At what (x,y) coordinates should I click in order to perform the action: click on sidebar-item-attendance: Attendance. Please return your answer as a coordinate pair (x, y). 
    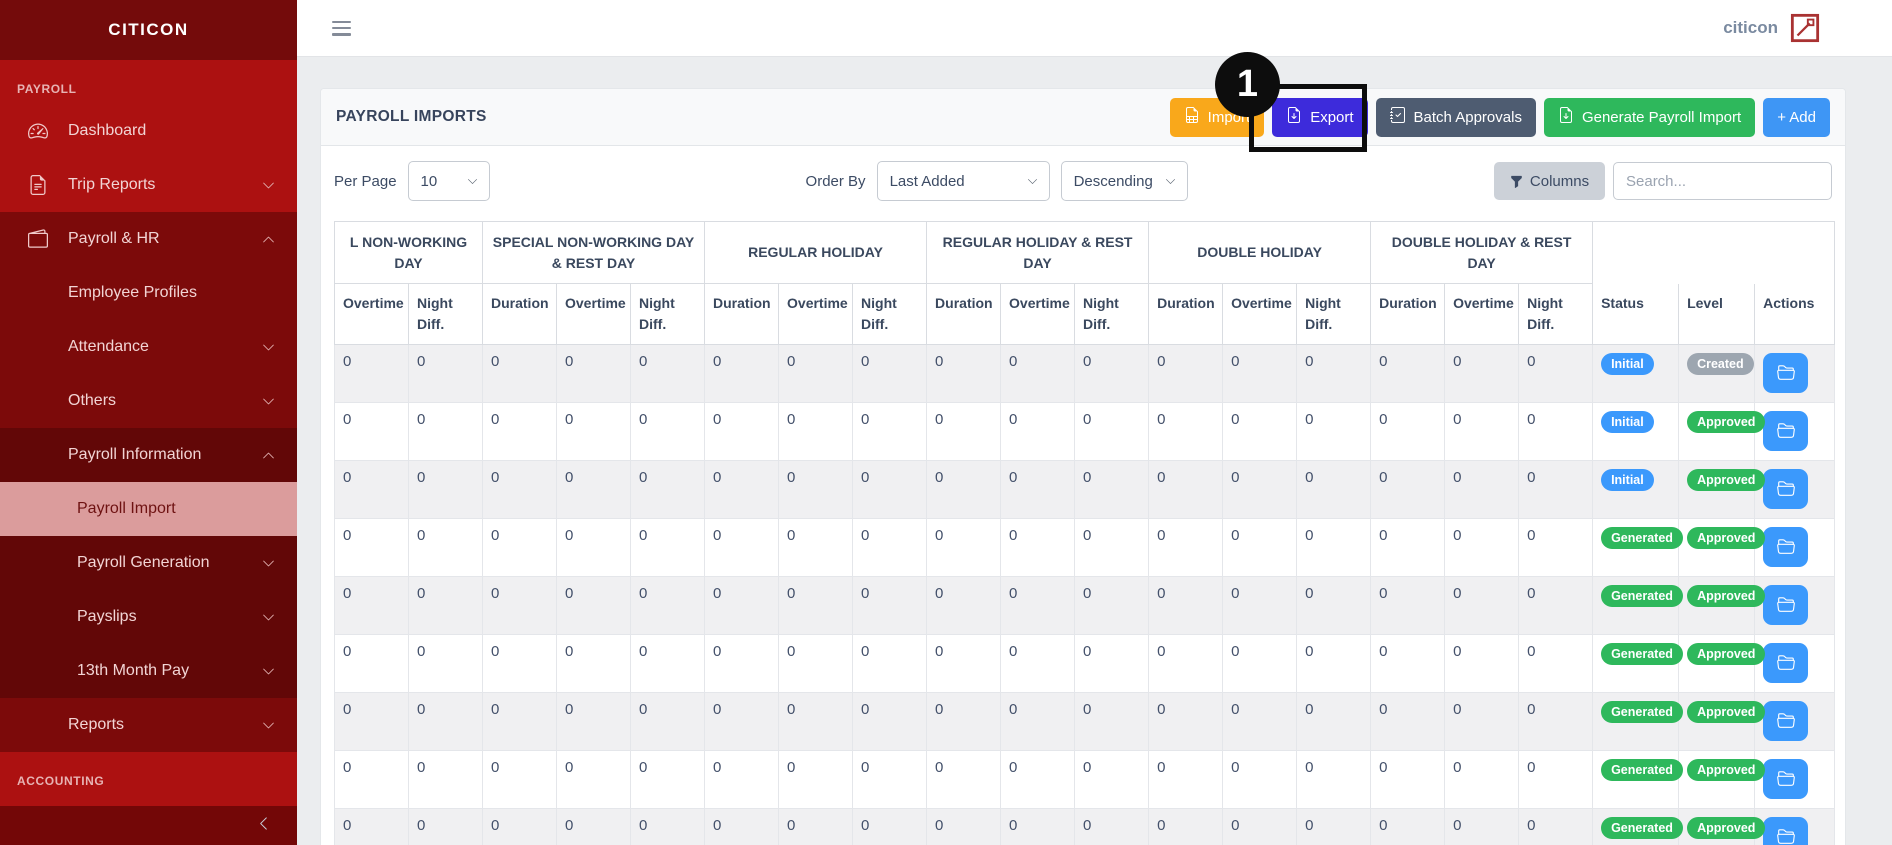
    Looking at the image, I should click on (148, 347).